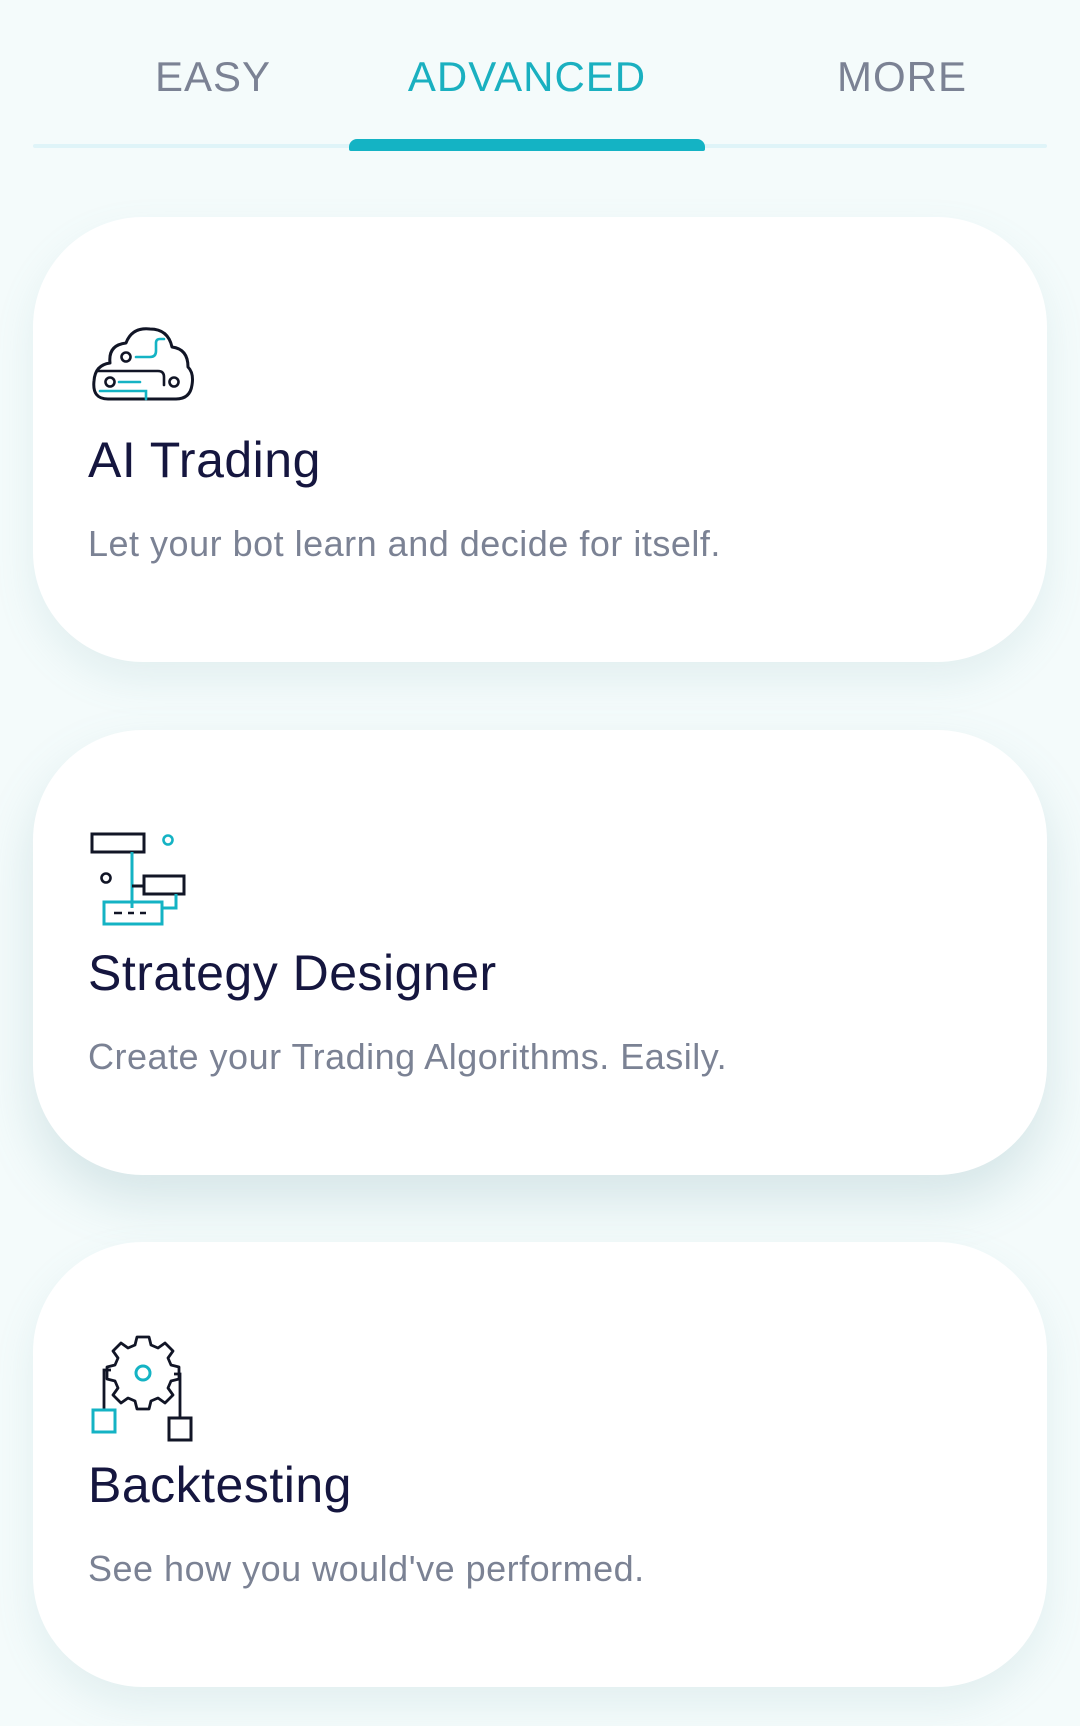 This screenshot has height=1726, width=1080. What do you see at coordinates (527, 145) in the screenshot?
I see `active-tab-indicator` at bounding box center [527, 145].